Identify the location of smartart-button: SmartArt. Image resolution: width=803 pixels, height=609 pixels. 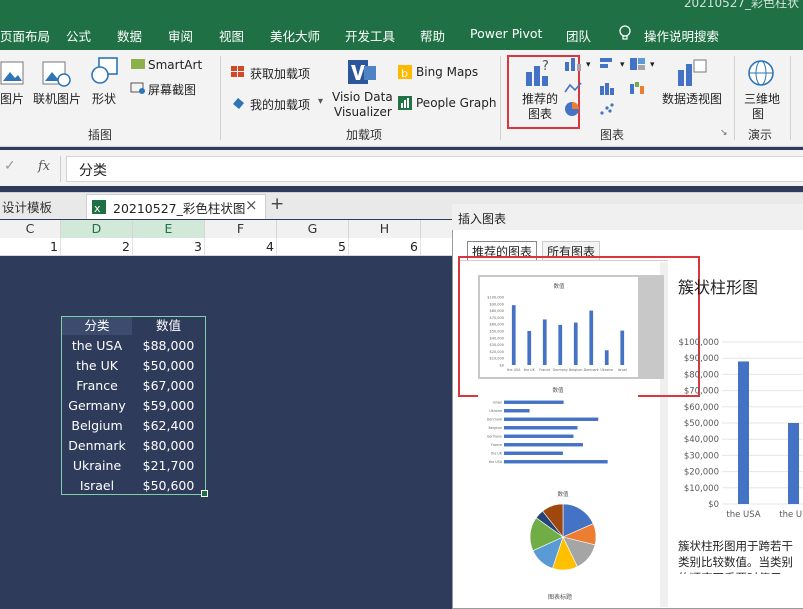
(175, 65).